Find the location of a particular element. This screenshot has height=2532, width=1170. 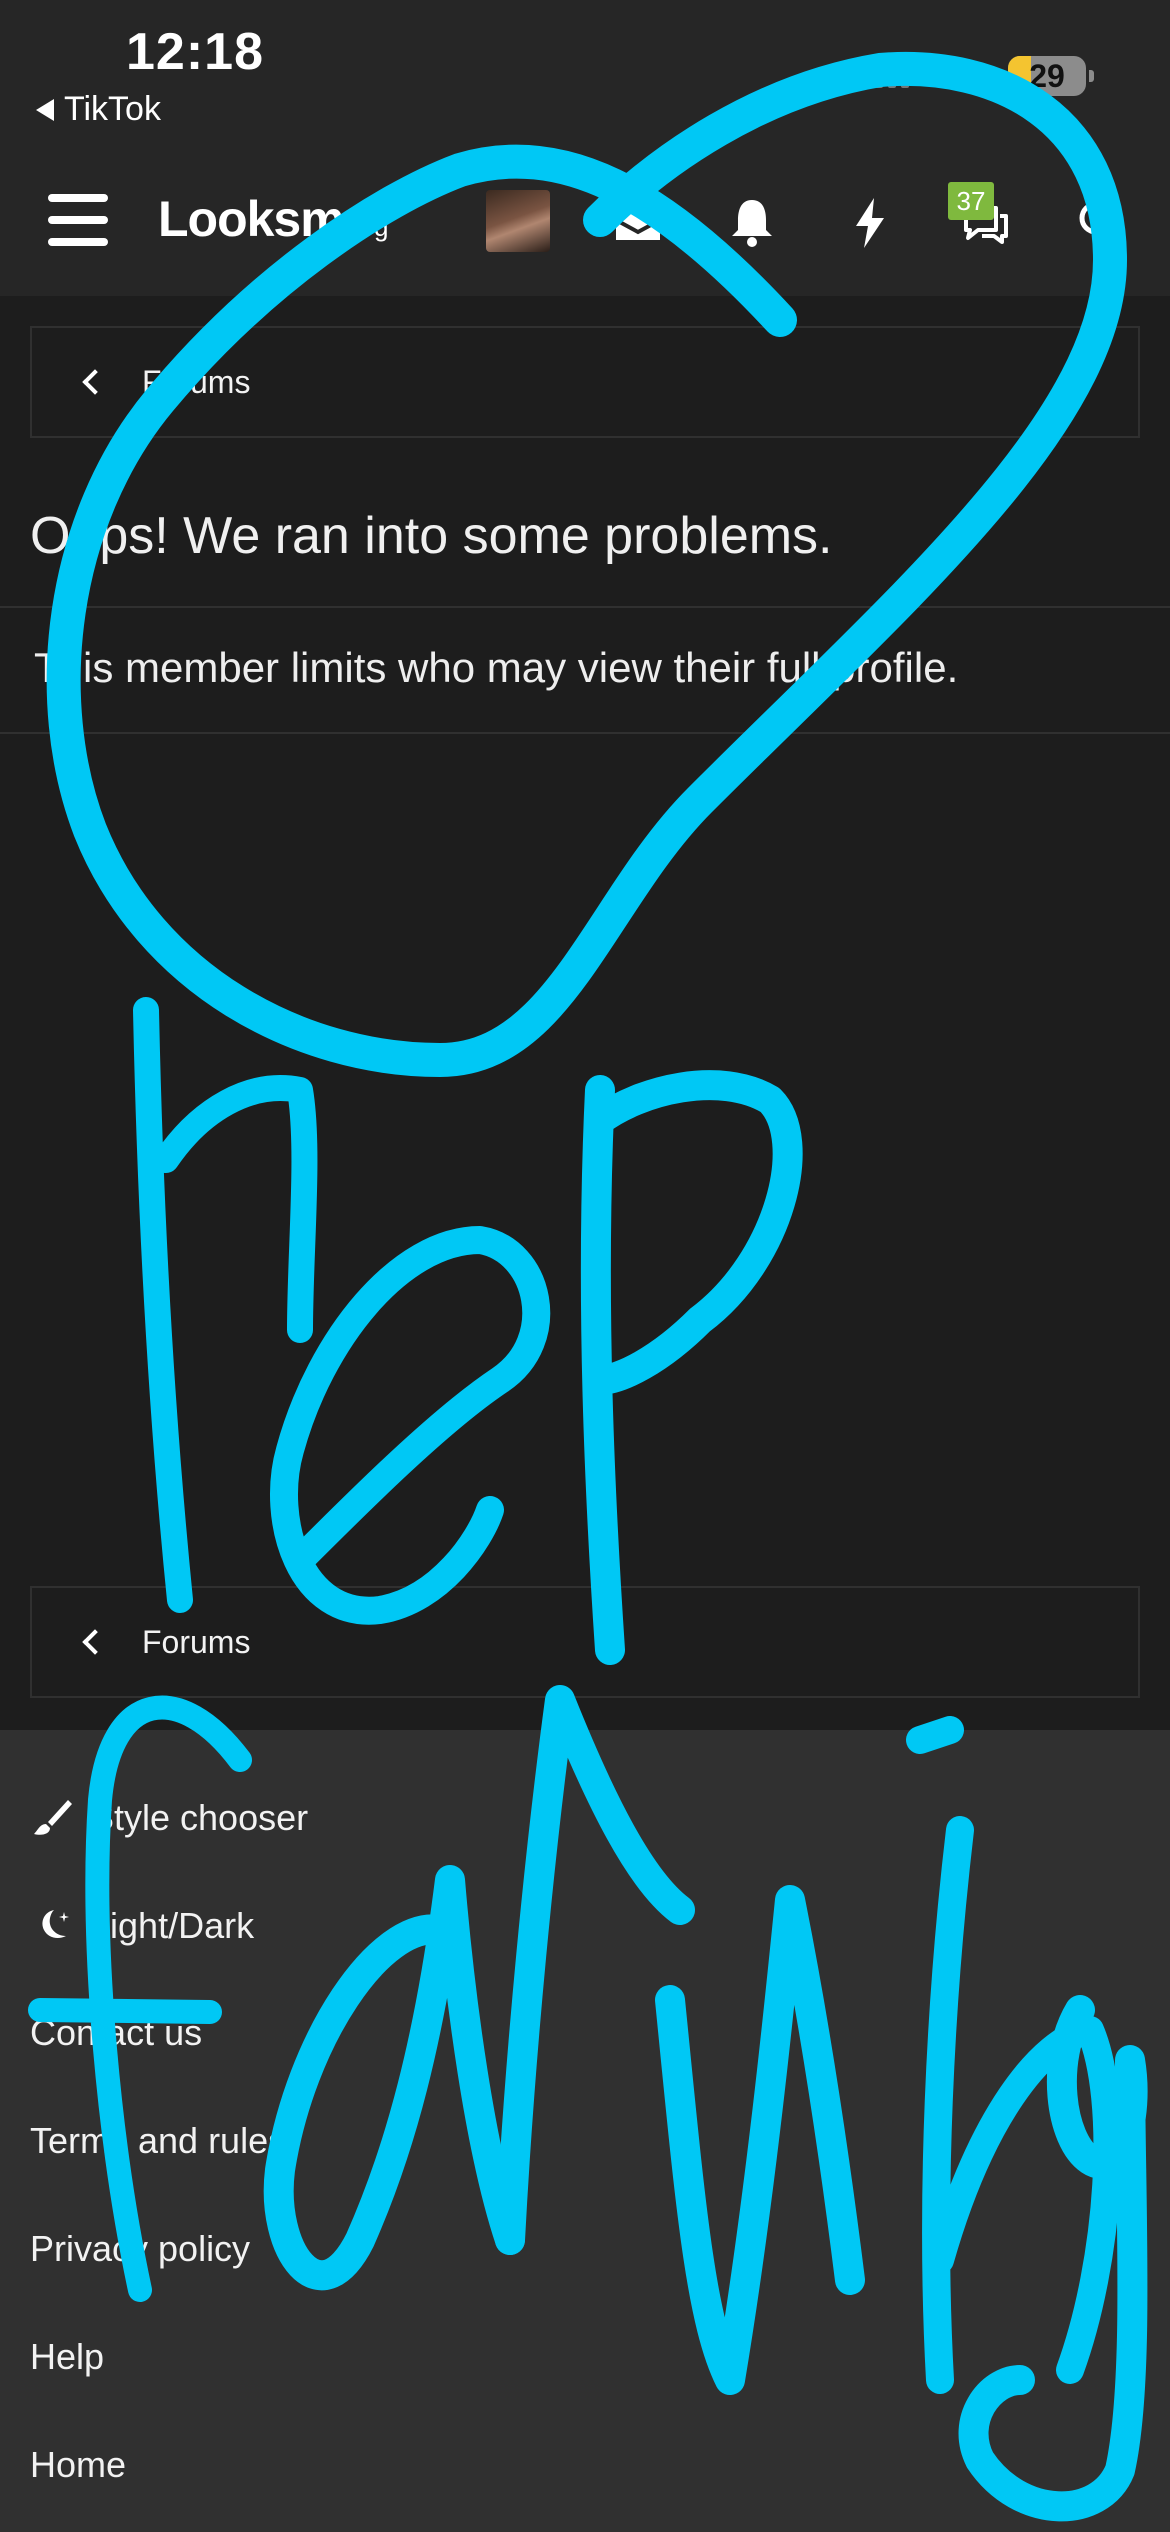

footer-link-contact-us: Contact us is located at coordinates (116, 2033).